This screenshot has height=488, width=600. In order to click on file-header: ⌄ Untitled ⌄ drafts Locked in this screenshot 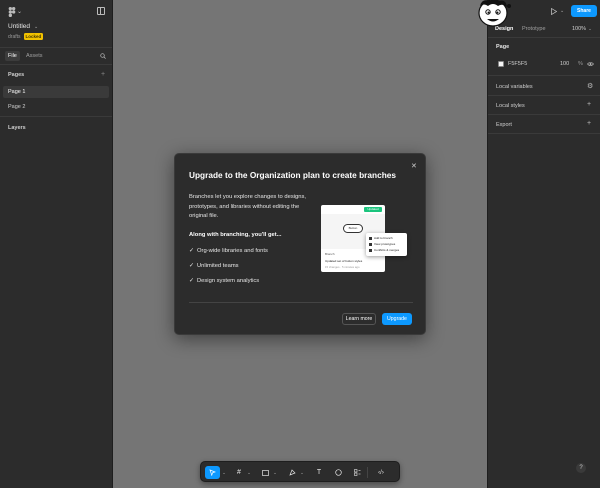, I will do `click(56, 24)`.